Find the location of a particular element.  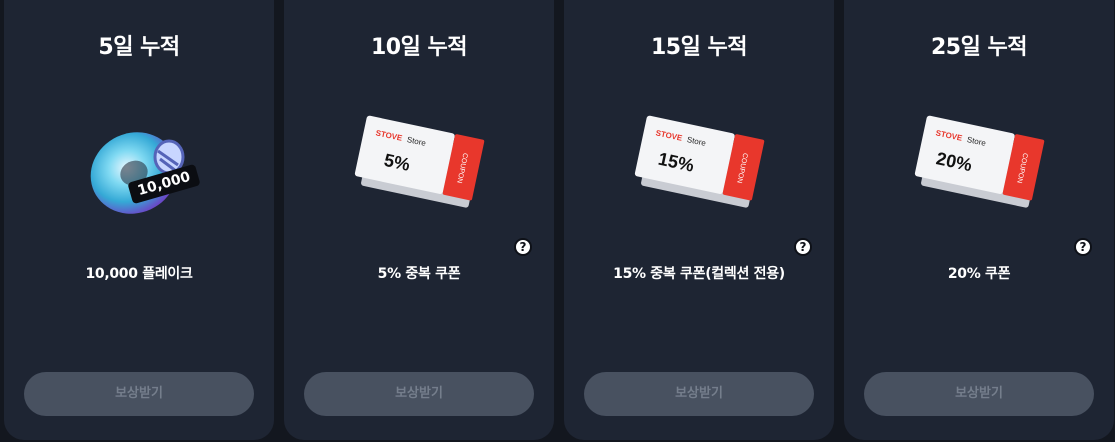

coupon-ticket-icon: STOVE Store 15% COUPON is located at coordinates (699, 161).